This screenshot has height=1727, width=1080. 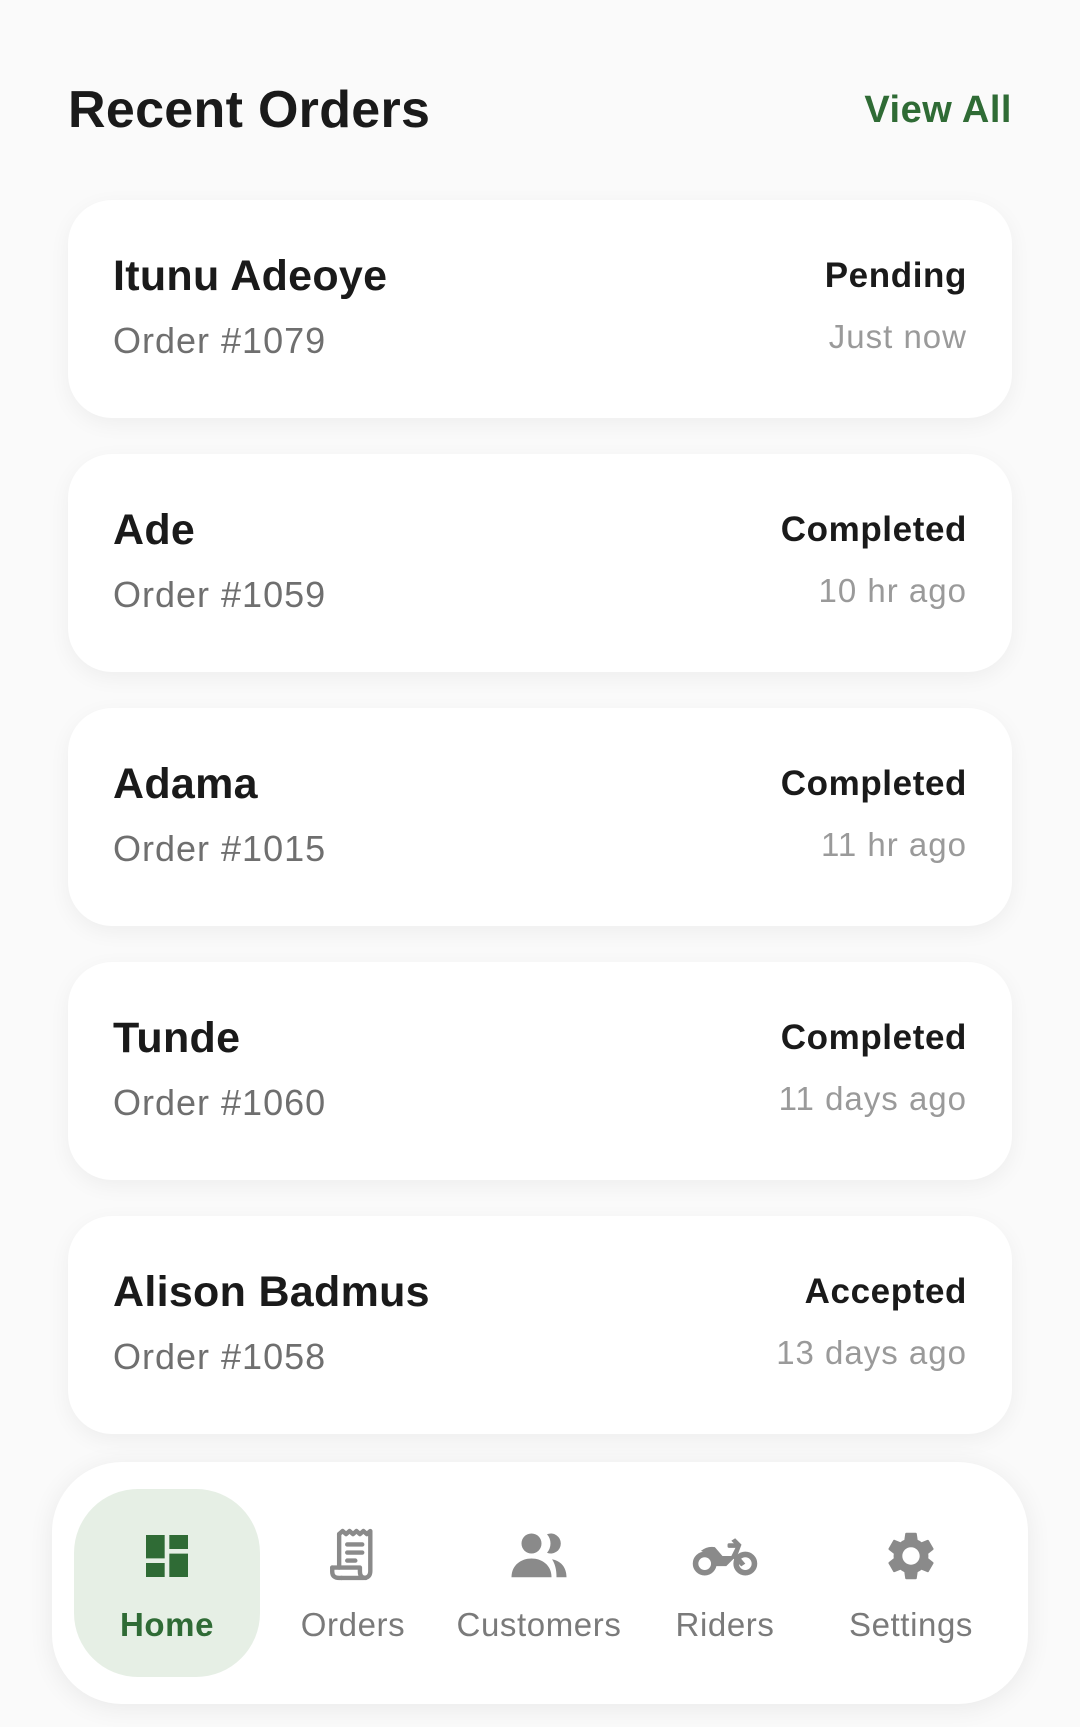 I want to click on customer-name: Alison Badmus, so click(x=271, y=1292).